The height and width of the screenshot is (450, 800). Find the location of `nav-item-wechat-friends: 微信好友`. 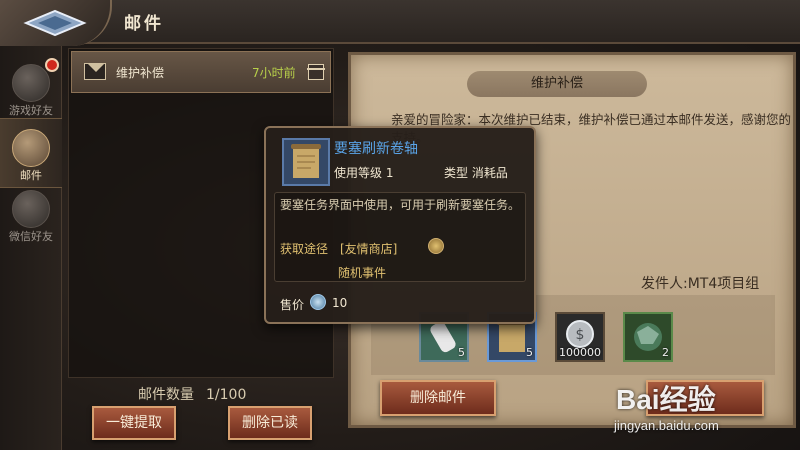

nav-item-wechat-friends: 微信好友 is located at coordinates (31, 215).